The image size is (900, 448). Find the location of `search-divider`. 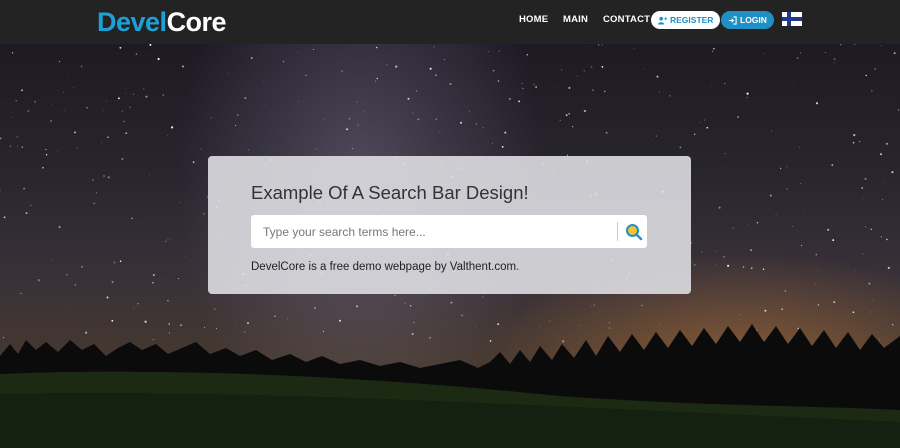

search-divider is located at coordinates (617, 231).